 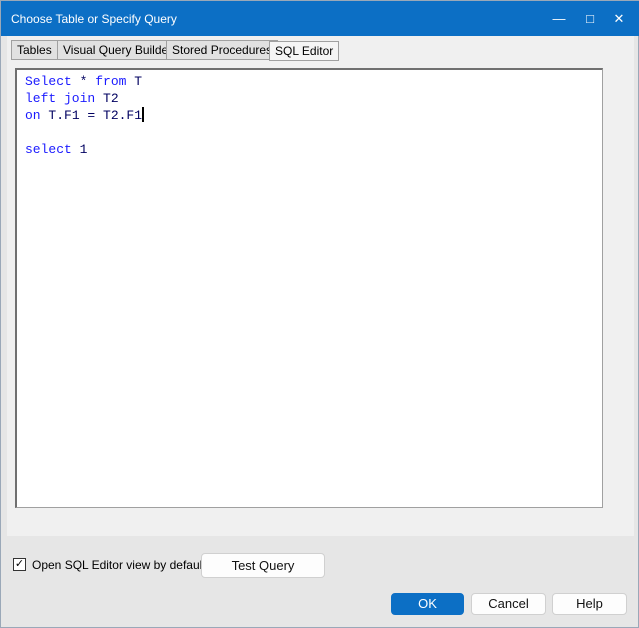 What do you see at coordinates (320, 18) in the screenshot?
I see `title-bar: Choose Table or Specify Query — □ ✕` at bounding box center [320, 18].